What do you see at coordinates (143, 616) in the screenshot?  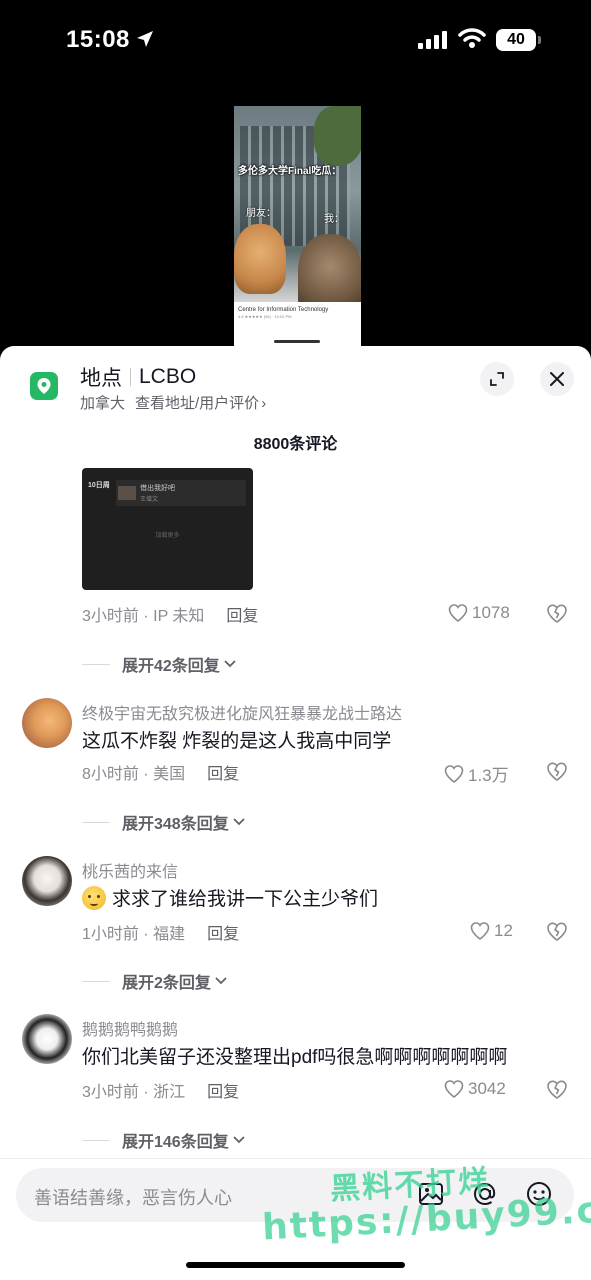 I see `comment-time-location: 3小时前 · IP 未知` at bounding box center [143, 616].